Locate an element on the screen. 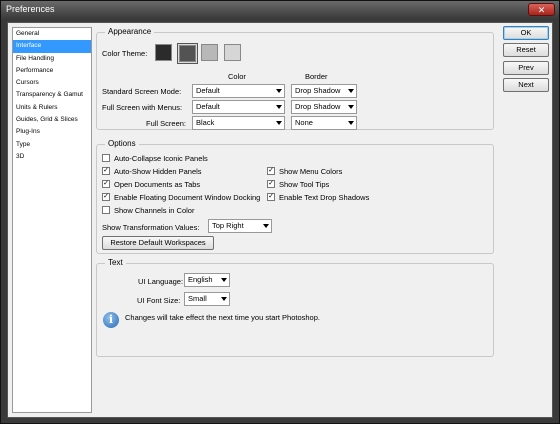  info-icon: i is located at coordinates (111, 320).